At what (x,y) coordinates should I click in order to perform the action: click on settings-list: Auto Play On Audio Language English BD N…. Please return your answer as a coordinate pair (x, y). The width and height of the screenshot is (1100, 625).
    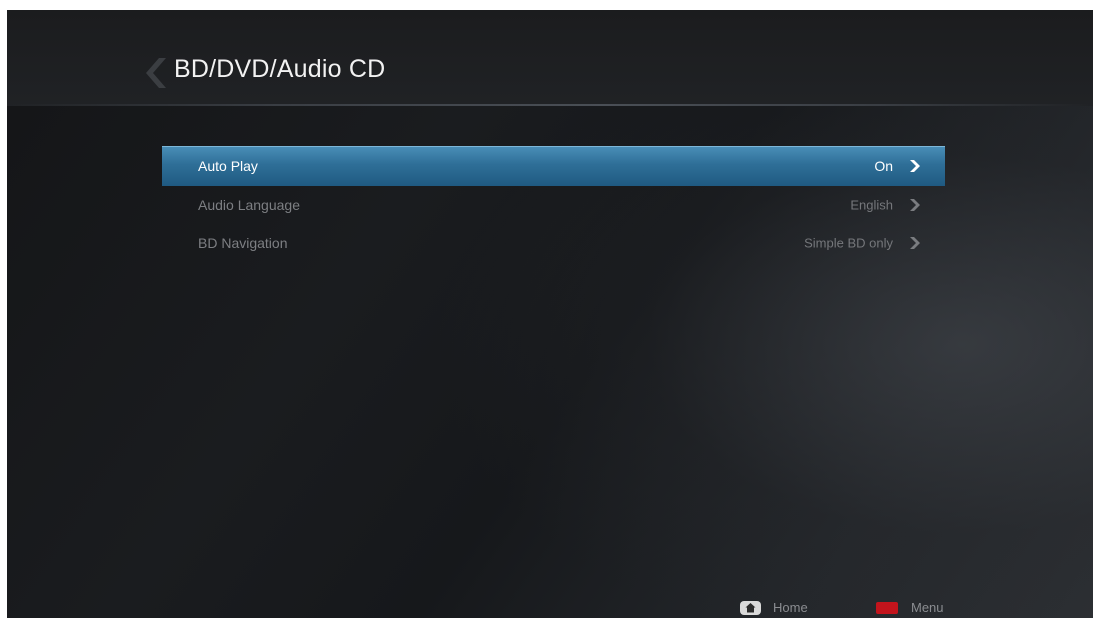
    Looking at the image, I should click on (553, 204).